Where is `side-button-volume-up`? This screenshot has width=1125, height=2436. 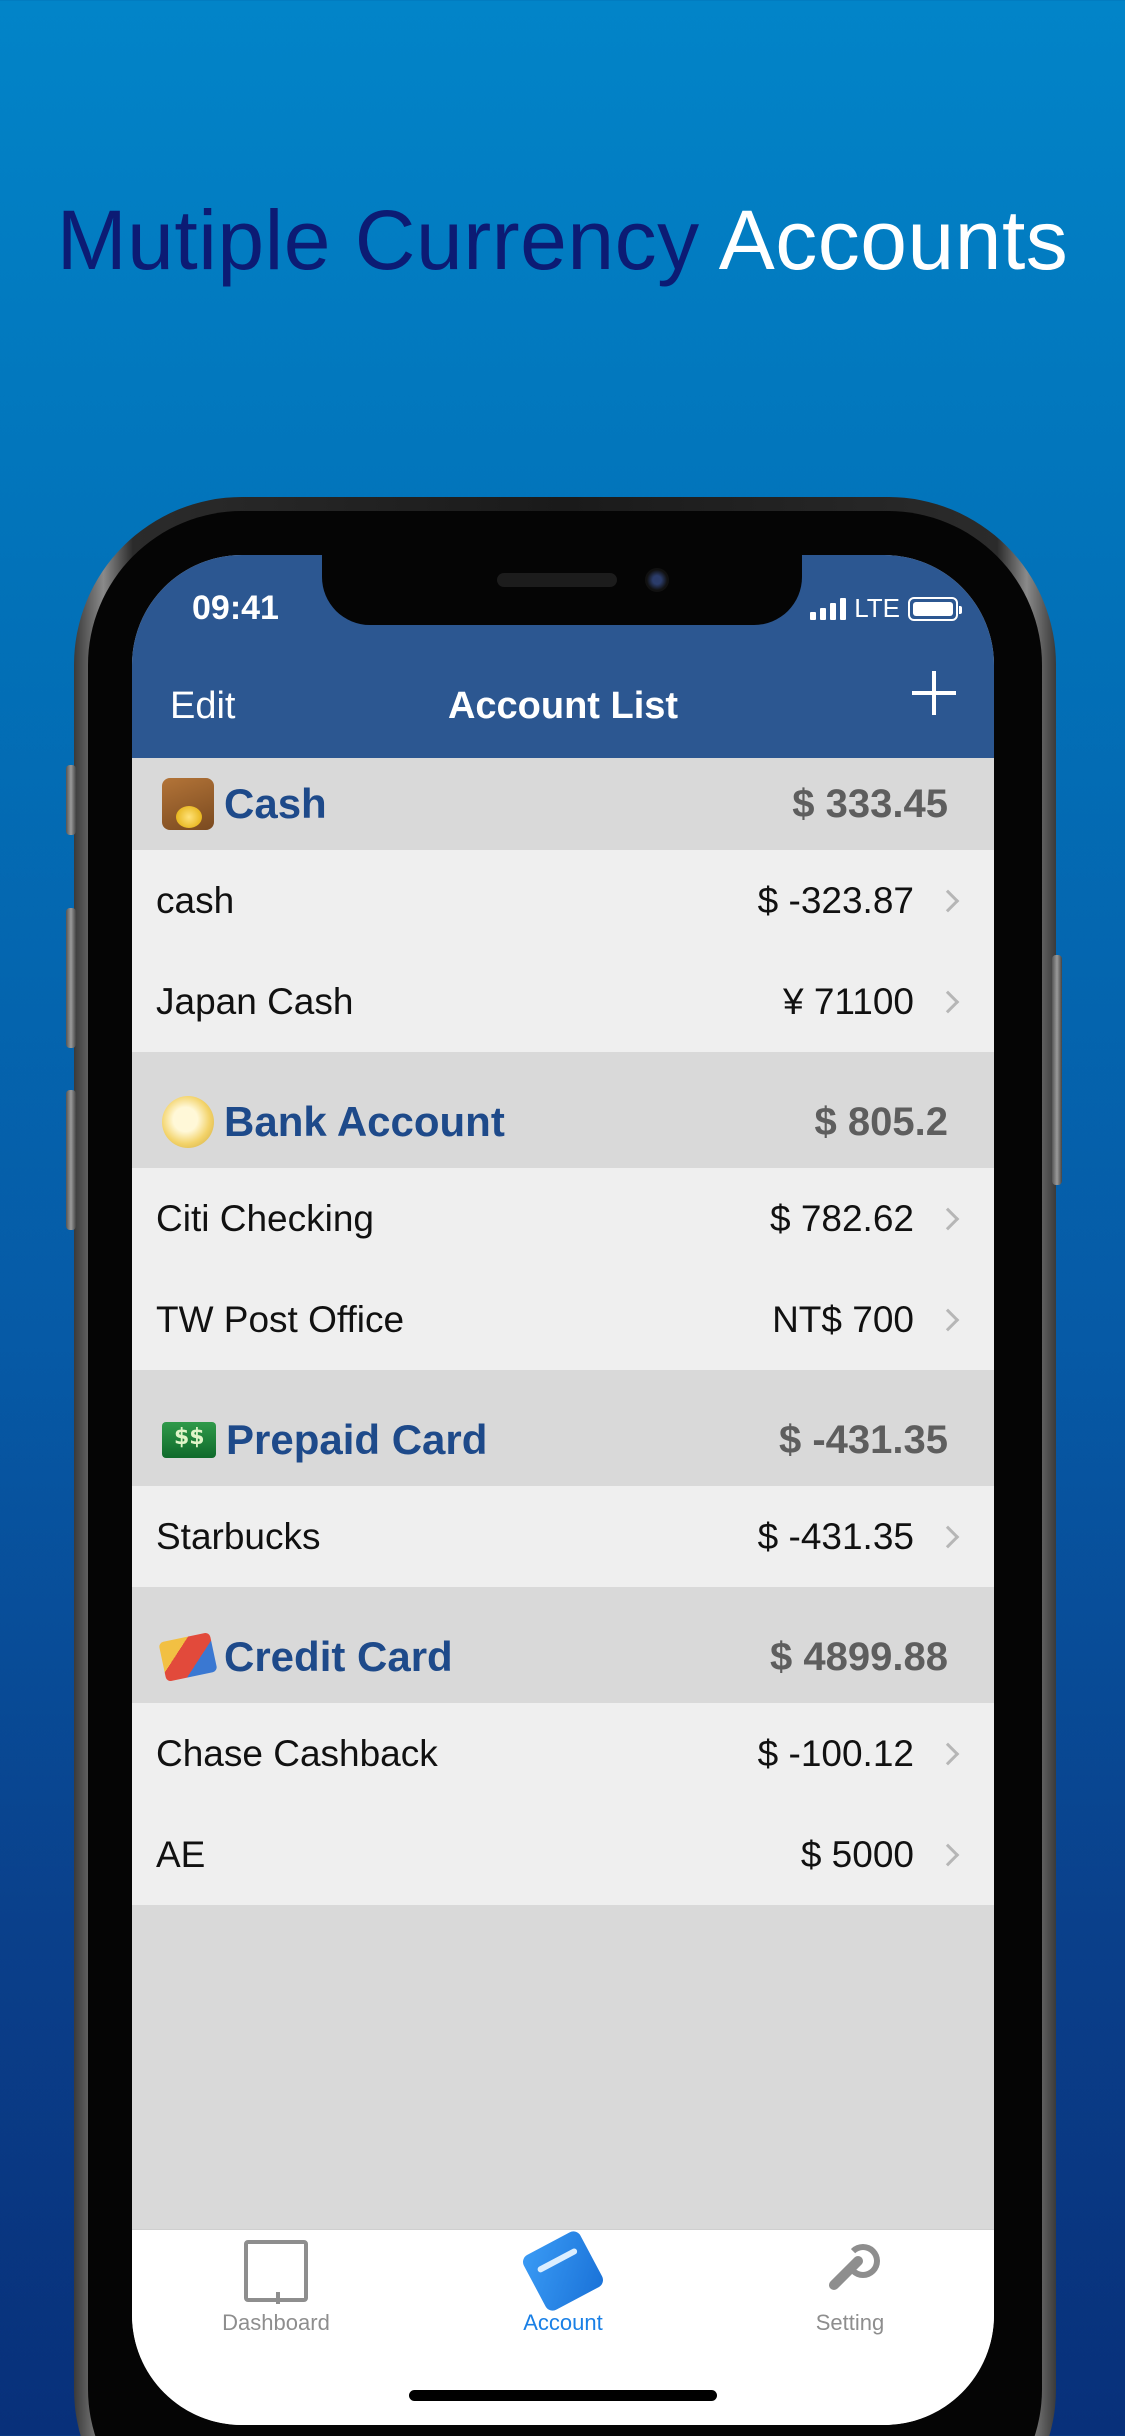
side-button-volume-up is located at coordinates (71, 978).